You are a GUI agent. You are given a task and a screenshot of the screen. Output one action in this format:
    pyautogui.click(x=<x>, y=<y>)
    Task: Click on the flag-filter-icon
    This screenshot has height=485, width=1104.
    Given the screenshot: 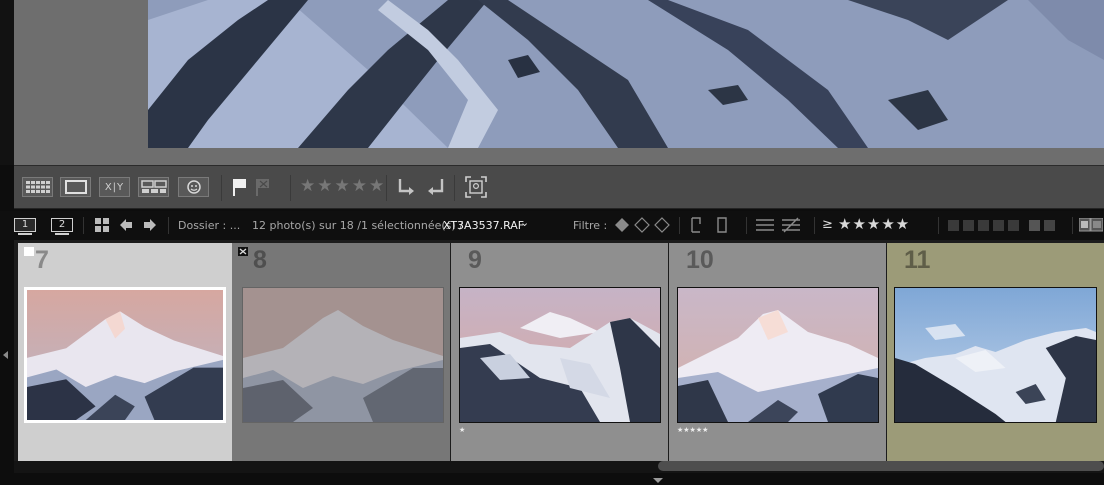 What is the action you would take?
    pyautogui.click(x=642, y=225)
    